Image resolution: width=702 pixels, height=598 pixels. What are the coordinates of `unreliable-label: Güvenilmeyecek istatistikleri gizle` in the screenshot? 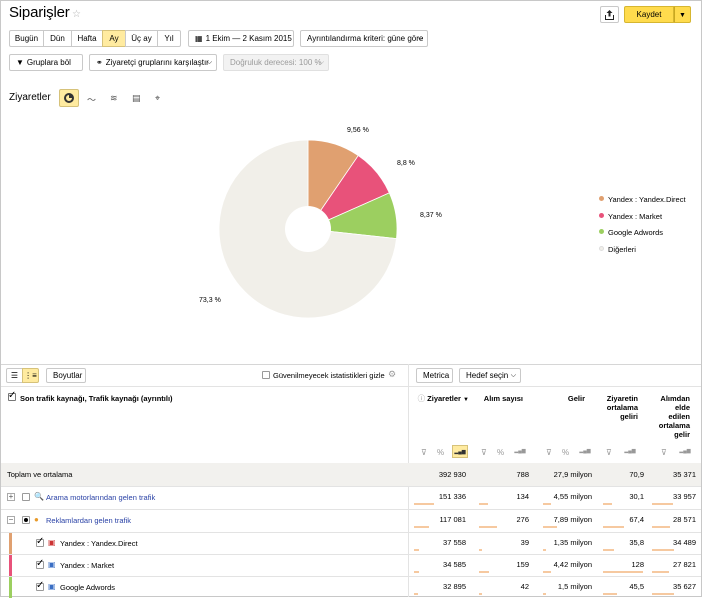 It's located at (329, 375).